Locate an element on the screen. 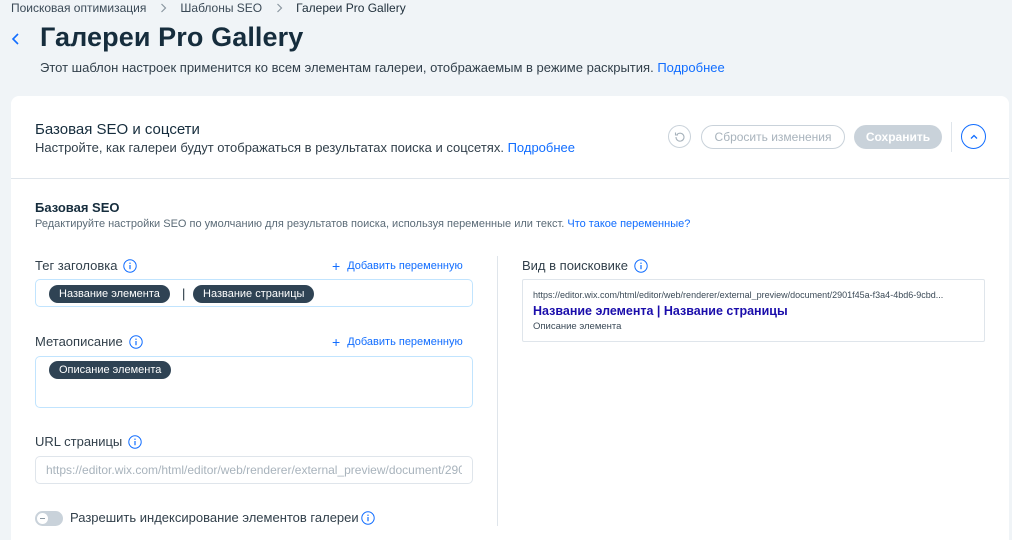 The height and width of the screenshot is (540, 1012). preview-description: Описание элемента is located at coordinates (577, 326).